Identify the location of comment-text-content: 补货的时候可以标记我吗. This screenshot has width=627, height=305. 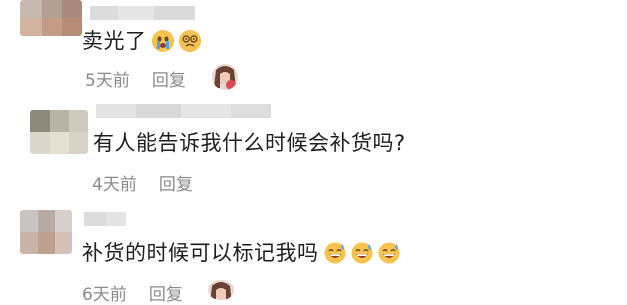
(200, 253).